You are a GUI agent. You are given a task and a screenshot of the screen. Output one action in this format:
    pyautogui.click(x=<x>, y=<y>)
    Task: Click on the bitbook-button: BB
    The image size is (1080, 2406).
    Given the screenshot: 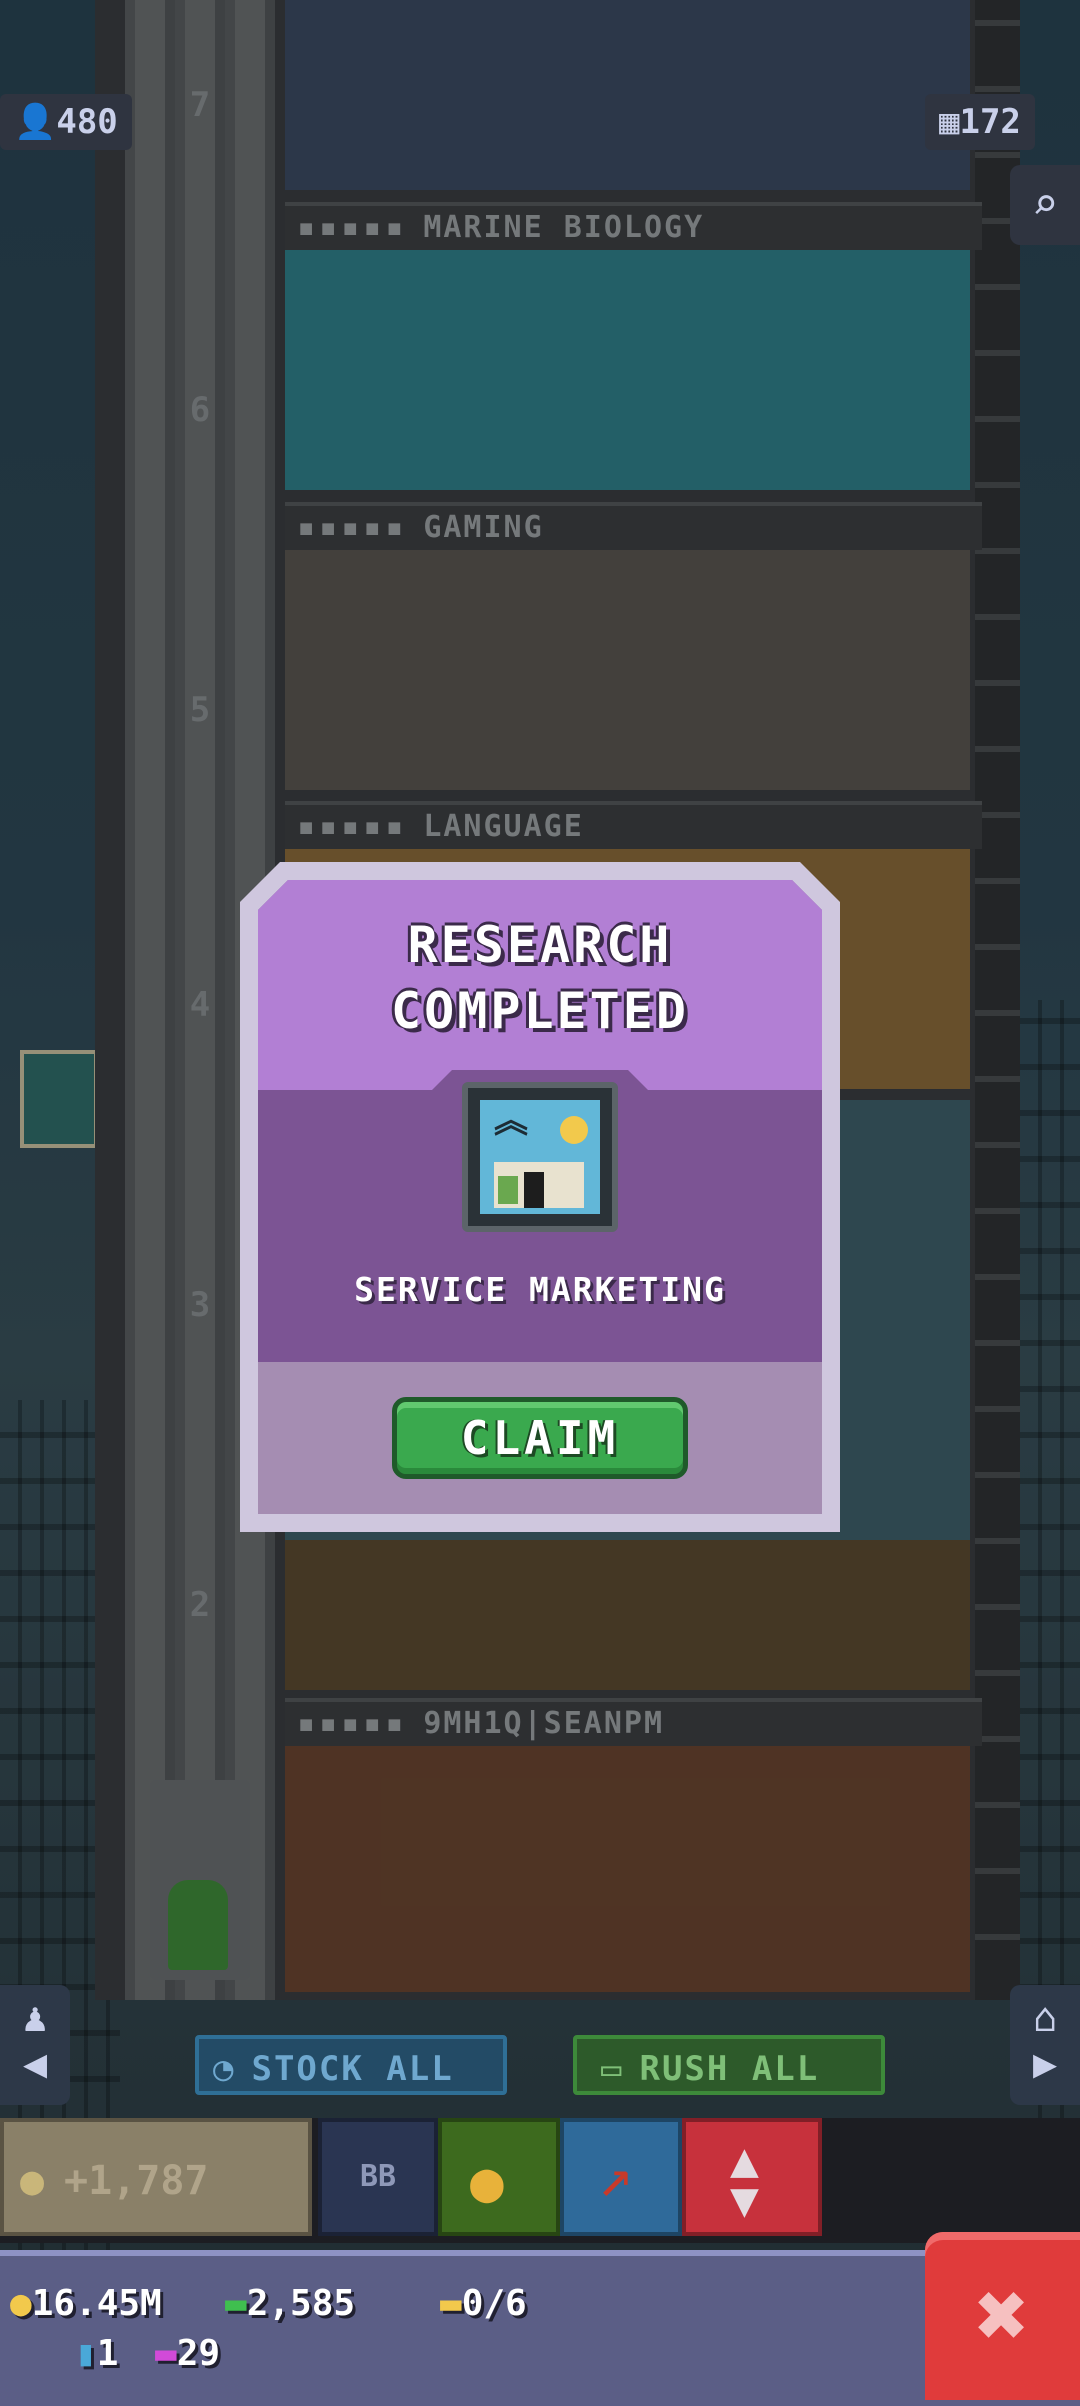 What is the action you would take?
    pyautogui.click(x=378, y=2177)
    